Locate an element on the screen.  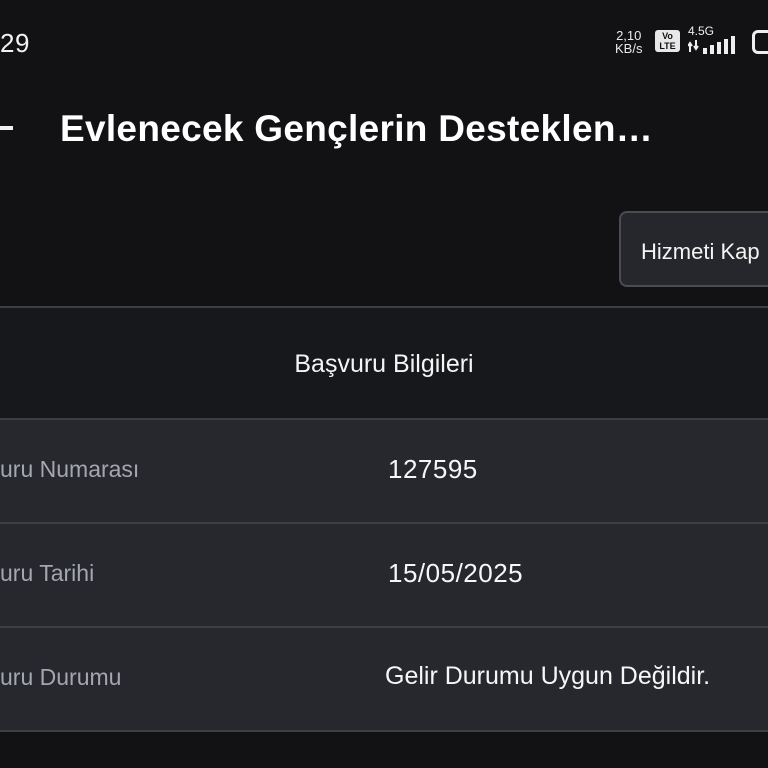
application-date-value: 15/05/2025 is located at coordinates (456, 573).